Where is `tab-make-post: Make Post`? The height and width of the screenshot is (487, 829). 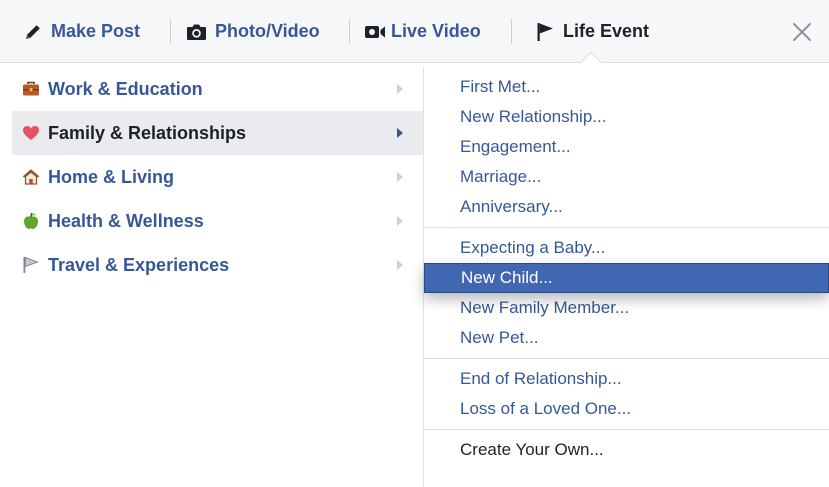
tab-make-post: Make Post is located at coordinates (81, 31).